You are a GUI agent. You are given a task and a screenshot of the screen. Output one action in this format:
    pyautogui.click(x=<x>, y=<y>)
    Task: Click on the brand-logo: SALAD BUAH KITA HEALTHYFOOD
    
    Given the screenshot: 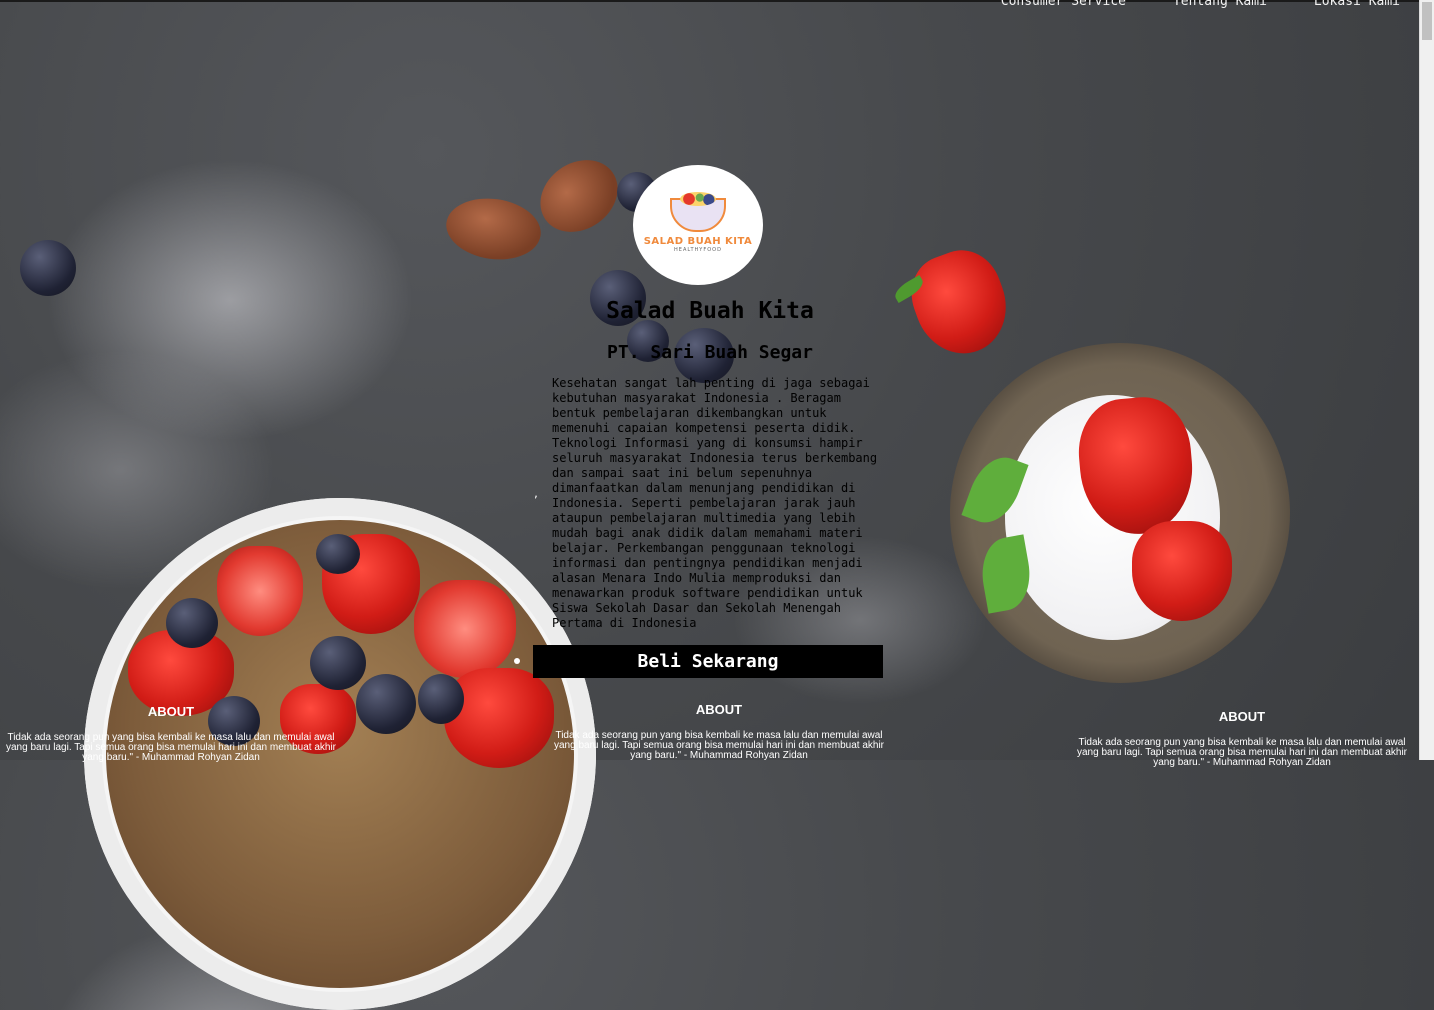 What is the action you would take?
    pyautogui.click(x=698, y=225)
    